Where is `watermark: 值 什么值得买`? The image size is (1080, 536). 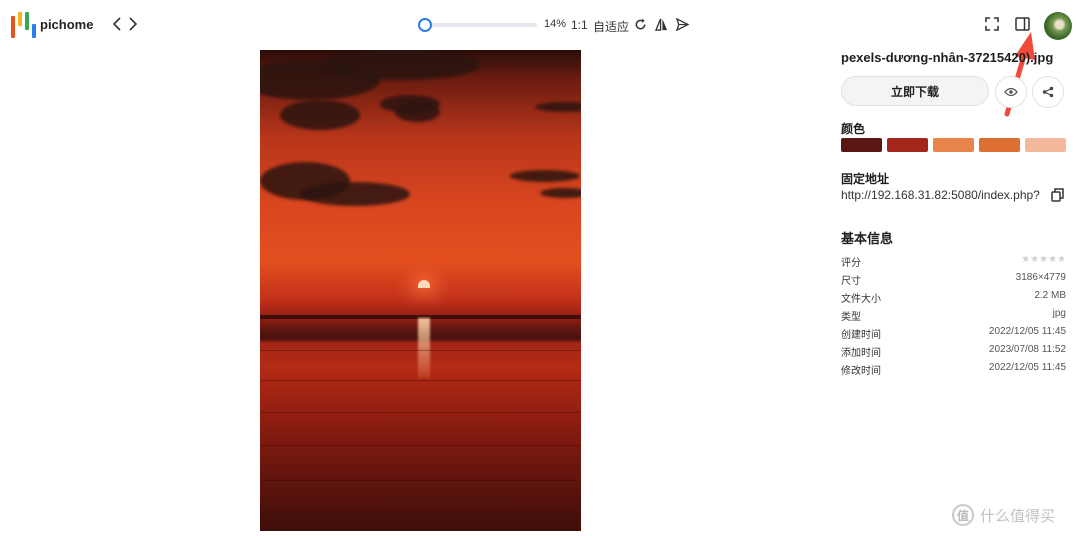 watermark: 值 什么值得买 is located at coordinates (1003, 515).